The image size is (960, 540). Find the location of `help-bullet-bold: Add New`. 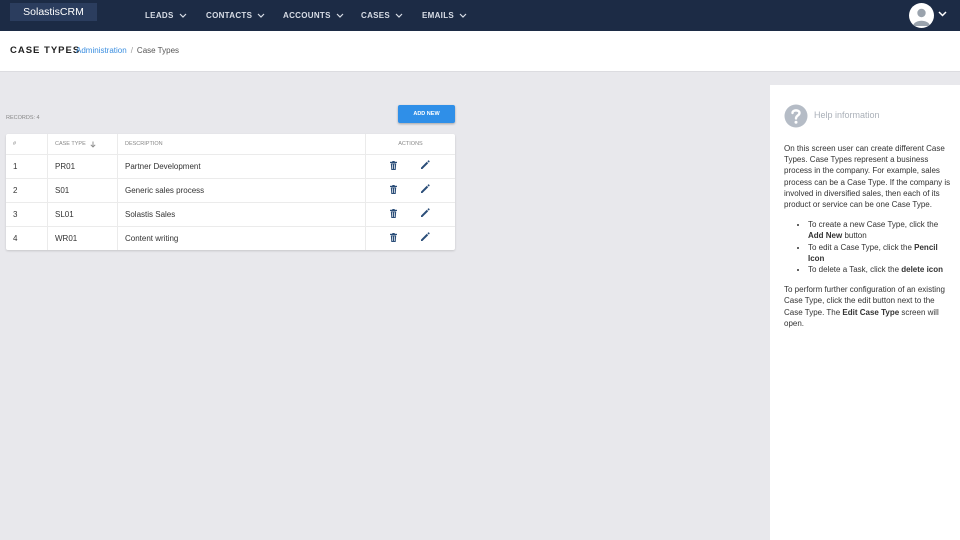

help-bullet-bold: Add New is located at coordinates (825, 236).